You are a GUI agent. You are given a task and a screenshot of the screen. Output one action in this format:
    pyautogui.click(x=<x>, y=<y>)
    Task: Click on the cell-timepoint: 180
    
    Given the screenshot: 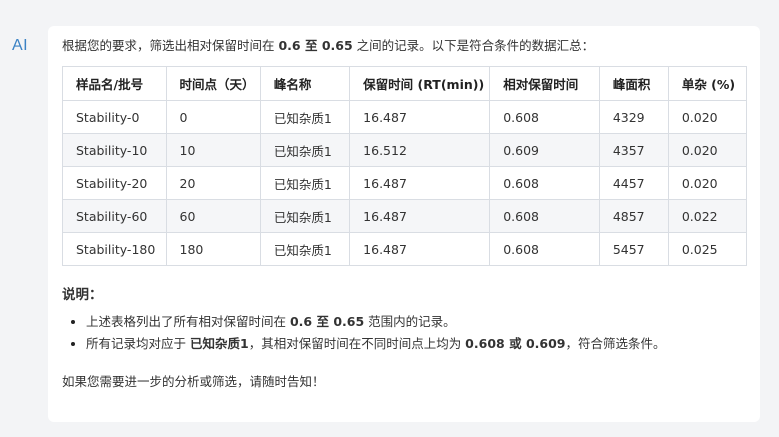 What is the action you would take?
    pyautogui.click(x=213, y=249)
    